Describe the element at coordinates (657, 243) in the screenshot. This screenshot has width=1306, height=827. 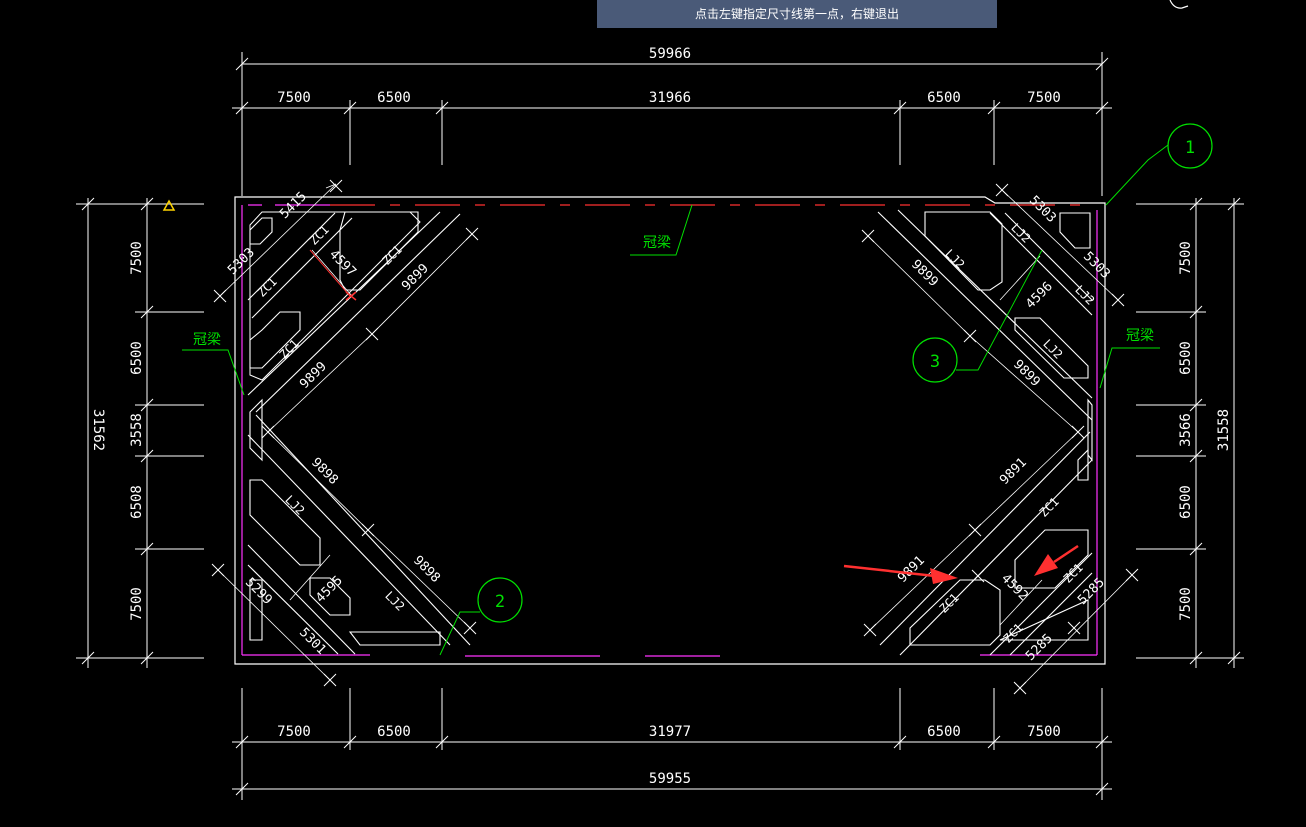
I see `crown-beam-label-top: 冠梁` at that location.